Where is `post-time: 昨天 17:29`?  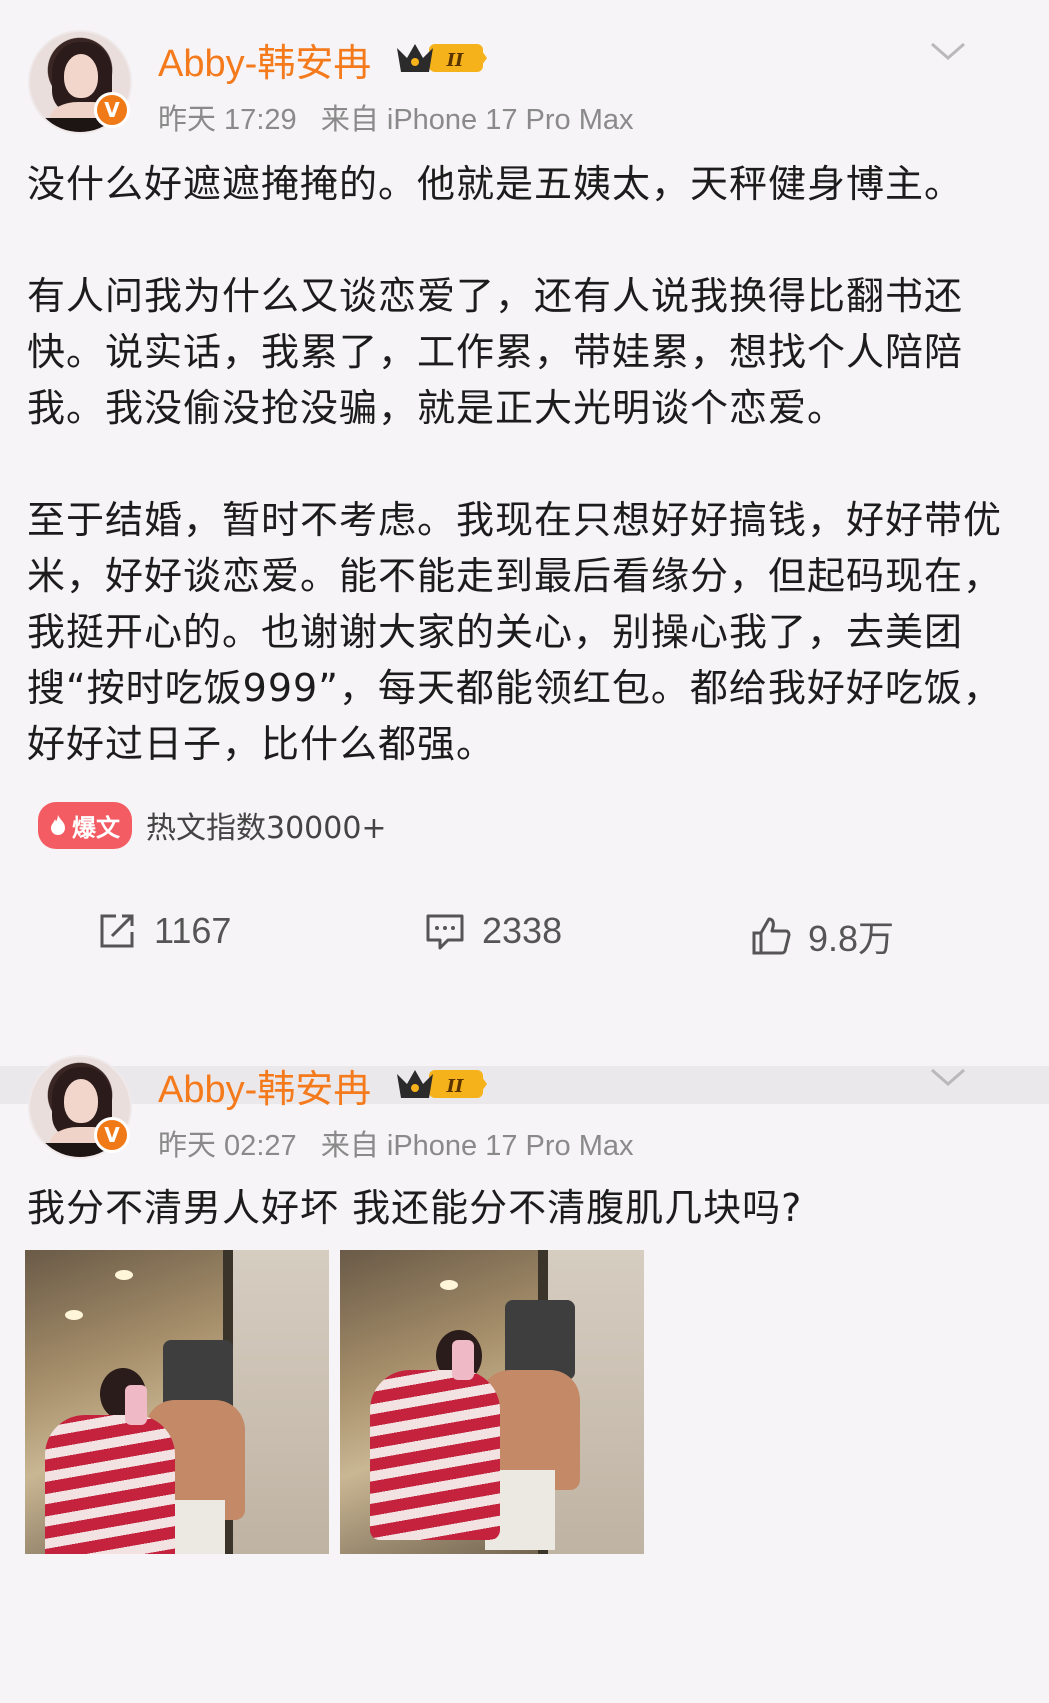
post-time: 昨天 17:29 is located at coordinates (227, 120).